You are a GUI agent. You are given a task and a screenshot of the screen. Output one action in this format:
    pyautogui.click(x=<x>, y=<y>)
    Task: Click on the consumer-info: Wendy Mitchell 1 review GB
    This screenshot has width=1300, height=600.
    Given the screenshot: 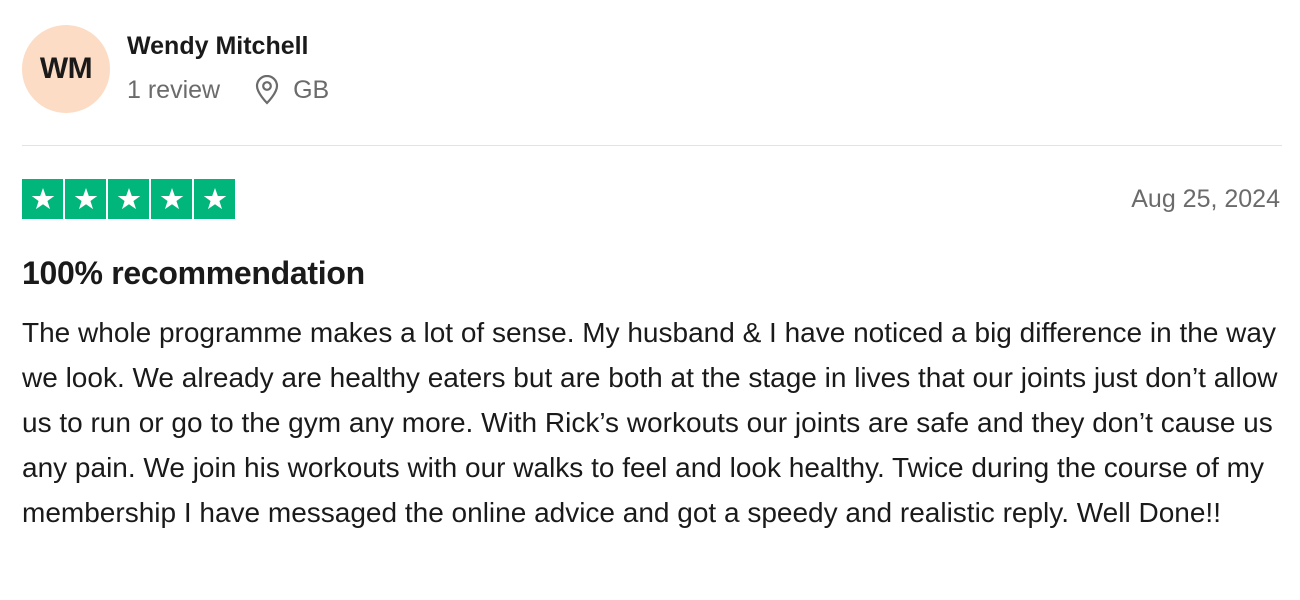 What is the action you would take?
    pyautogui.click(x=228, y=65)
    